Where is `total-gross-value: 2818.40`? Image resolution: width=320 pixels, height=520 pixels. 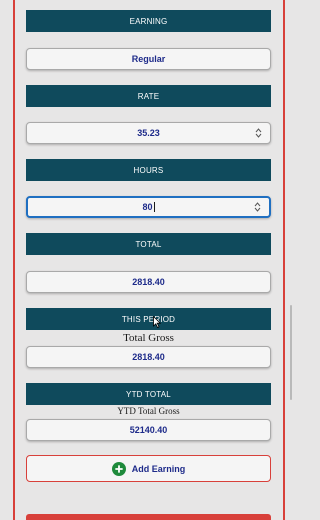 total-gross-value: 2818.40 is located at coordinates (148, 357).